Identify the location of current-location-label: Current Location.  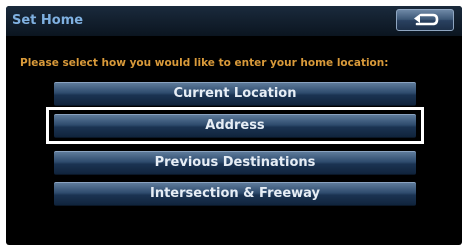
(235, 93).